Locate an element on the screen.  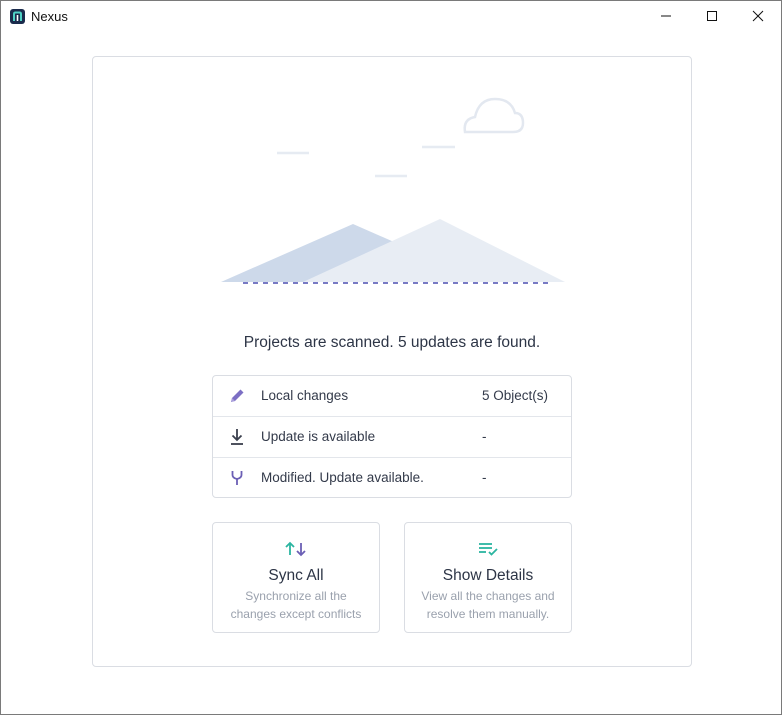
close-icon is located at coordinates (758, 16).